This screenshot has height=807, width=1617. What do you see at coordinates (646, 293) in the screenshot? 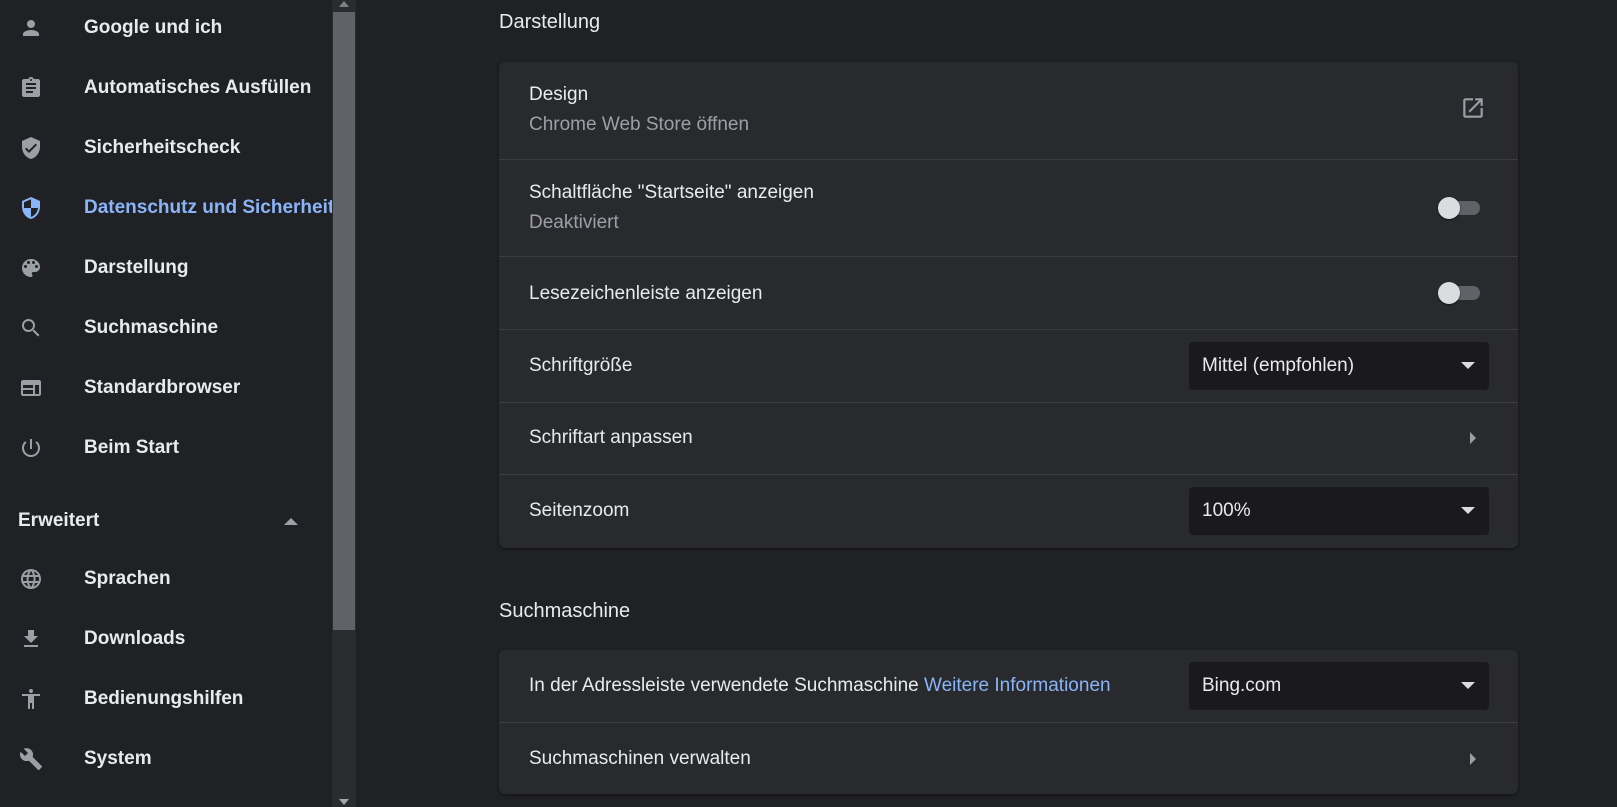
I see `bookmarks-bar-title: Lesezeichenleiste anzeigen` at bounding box center [646, 293].